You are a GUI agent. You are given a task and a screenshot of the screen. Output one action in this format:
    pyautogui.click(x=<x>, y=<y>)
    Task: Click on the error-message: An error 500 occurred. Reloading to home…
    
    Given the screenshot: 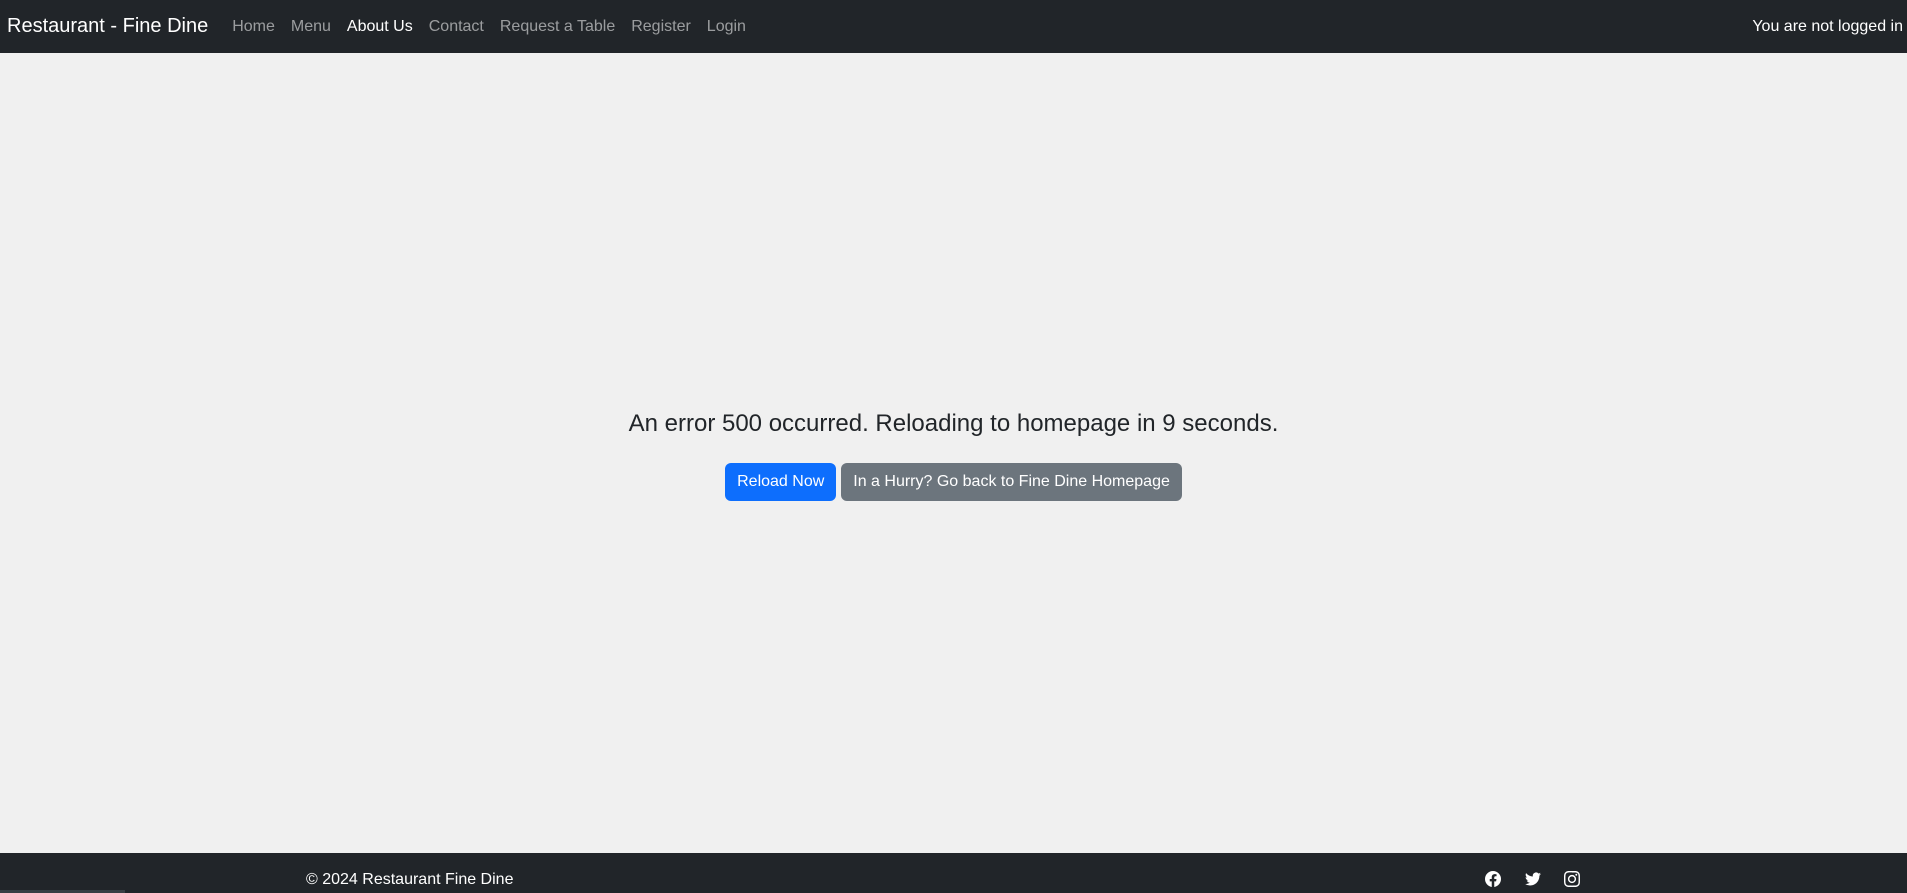 What is the action you would take?
    pyautogui.click(x=953, y=423)
    